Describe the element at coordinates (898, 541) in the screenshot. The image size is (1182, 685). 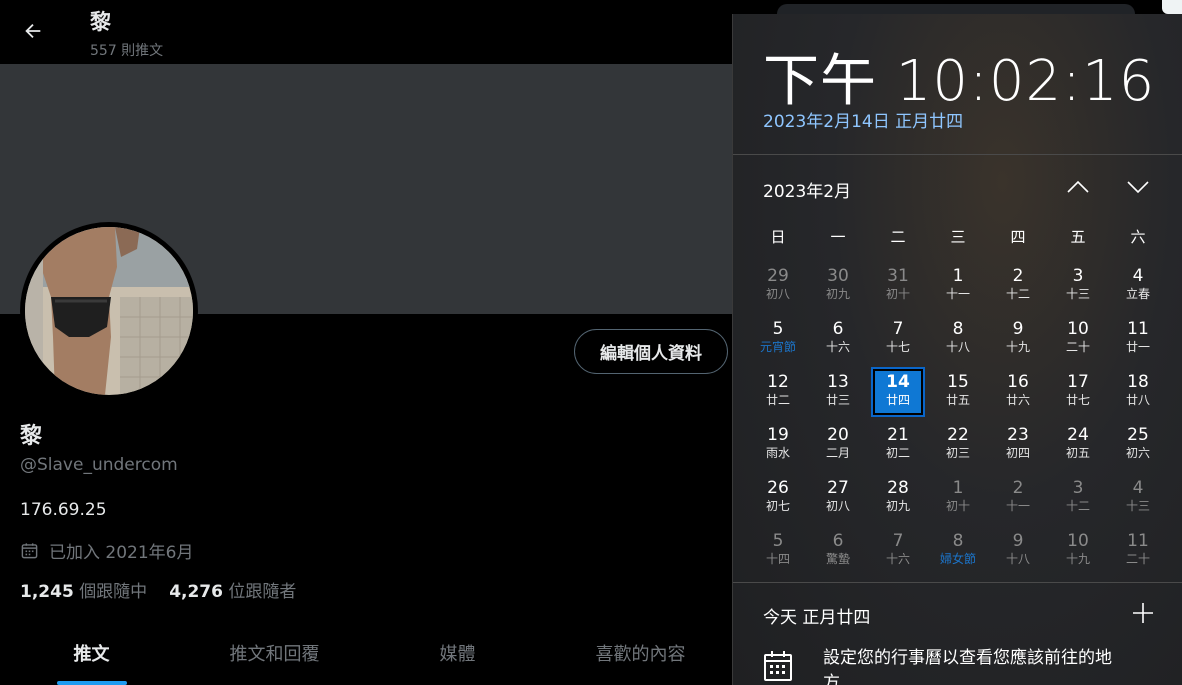
I see `day-number: 7` at that location.